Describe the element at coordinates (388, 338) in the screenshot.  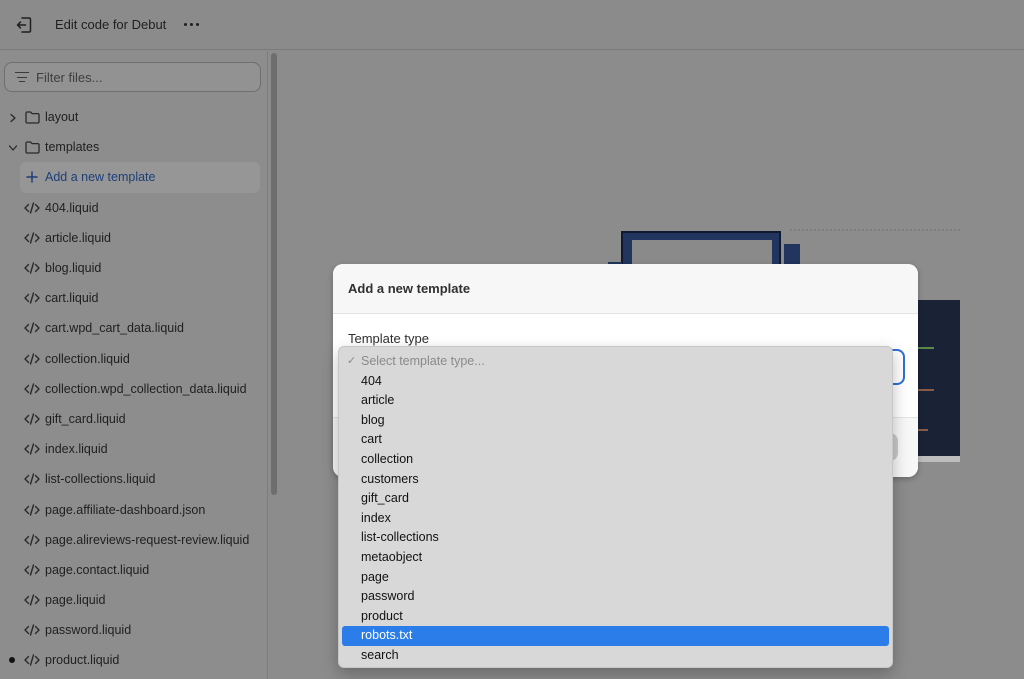
I see `template-type-label: Template type` at that location.